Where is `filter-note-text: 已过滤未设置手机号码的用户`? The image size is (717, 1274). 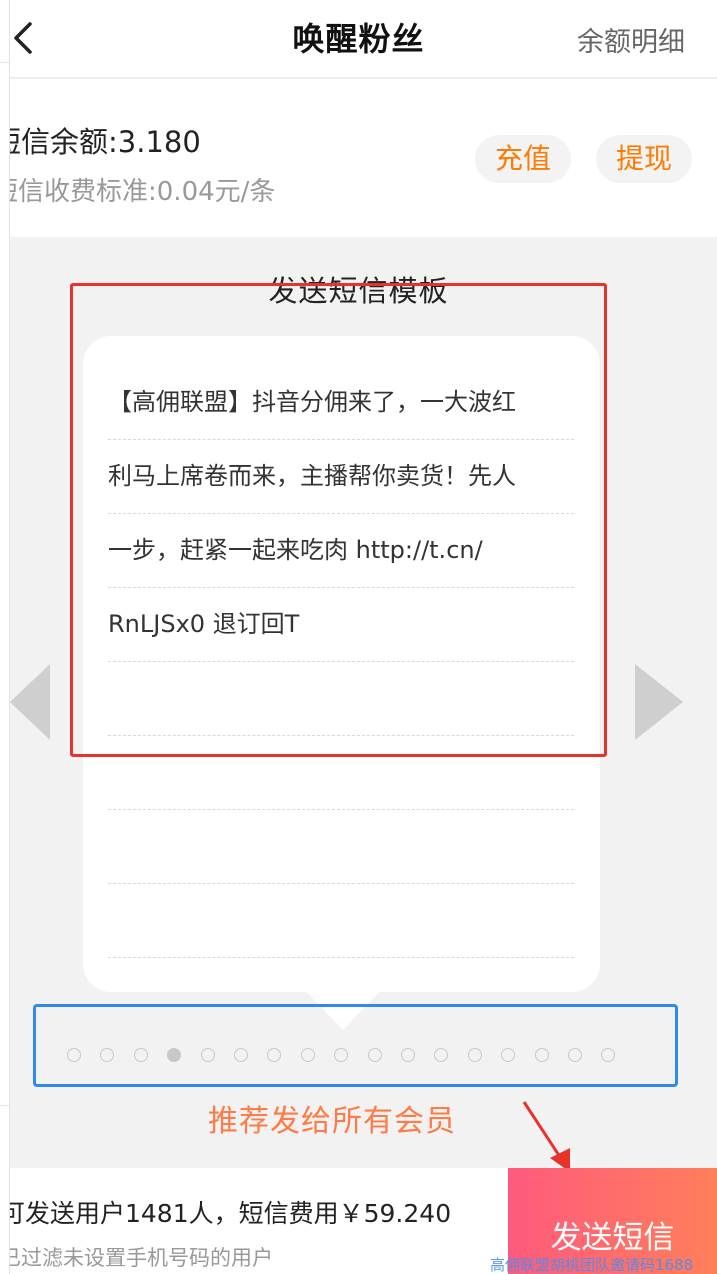 filter-note-text: 已过滤未设置手机号码的用户 is located at coordinates (136, 1258).